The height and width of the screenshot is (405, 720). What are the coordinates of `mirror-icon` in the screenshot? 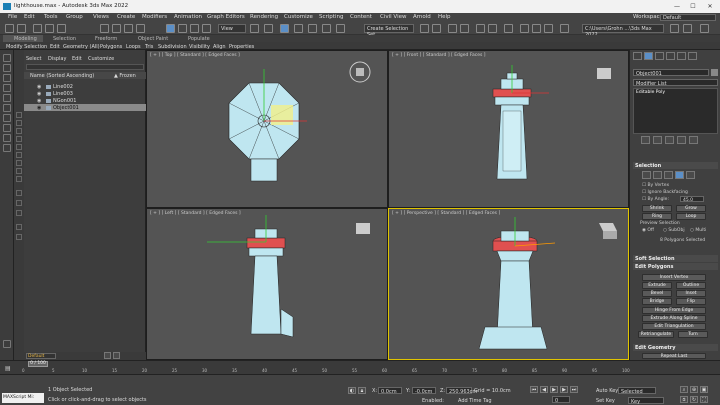 It's located at (424, 28).